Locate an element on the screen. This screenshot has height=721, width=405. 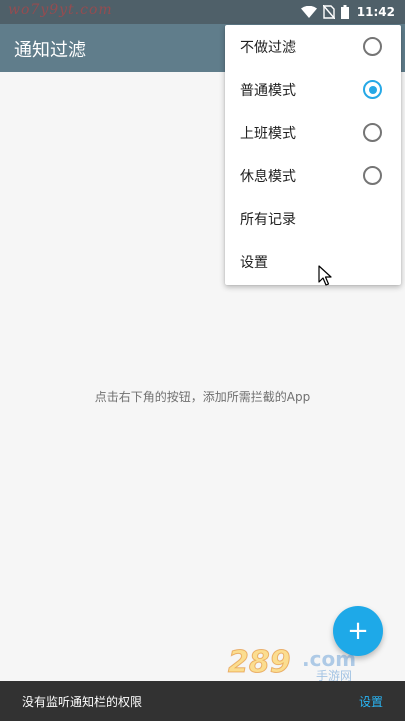
menu-item-settings: 设置 is located at coordinates (313, 261).